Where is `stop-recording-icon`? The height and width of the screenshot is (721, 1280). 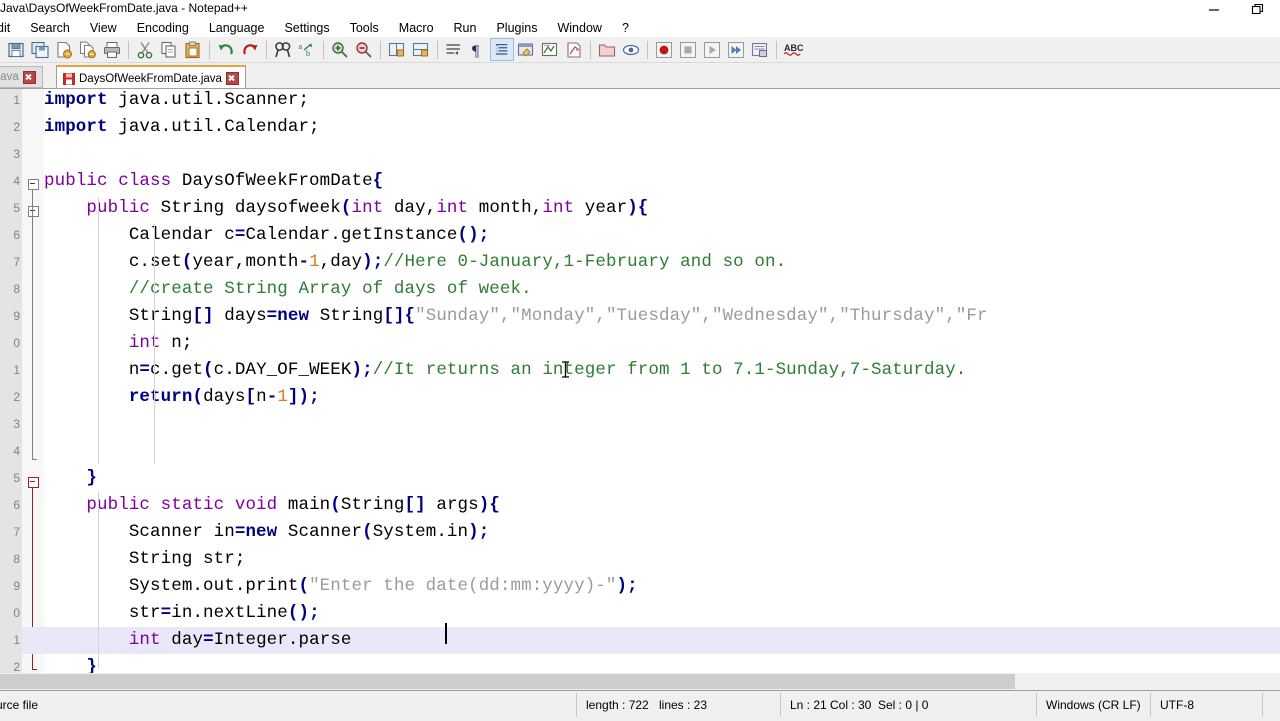
stop-recording-icon is located at coordinates (688, 49).